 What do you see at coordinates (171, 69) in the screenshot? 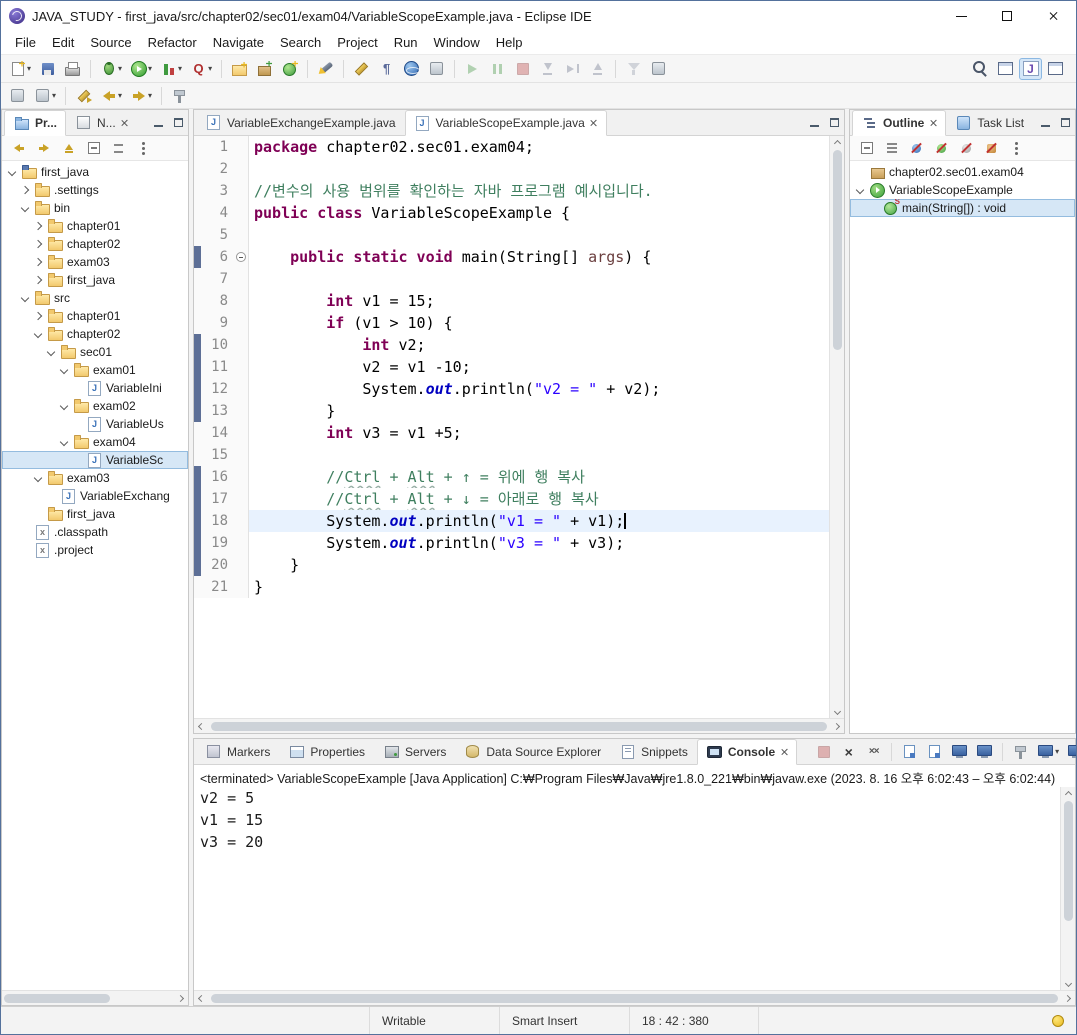
I see `coverage-button: ▾` at bounding box center [171, 69].